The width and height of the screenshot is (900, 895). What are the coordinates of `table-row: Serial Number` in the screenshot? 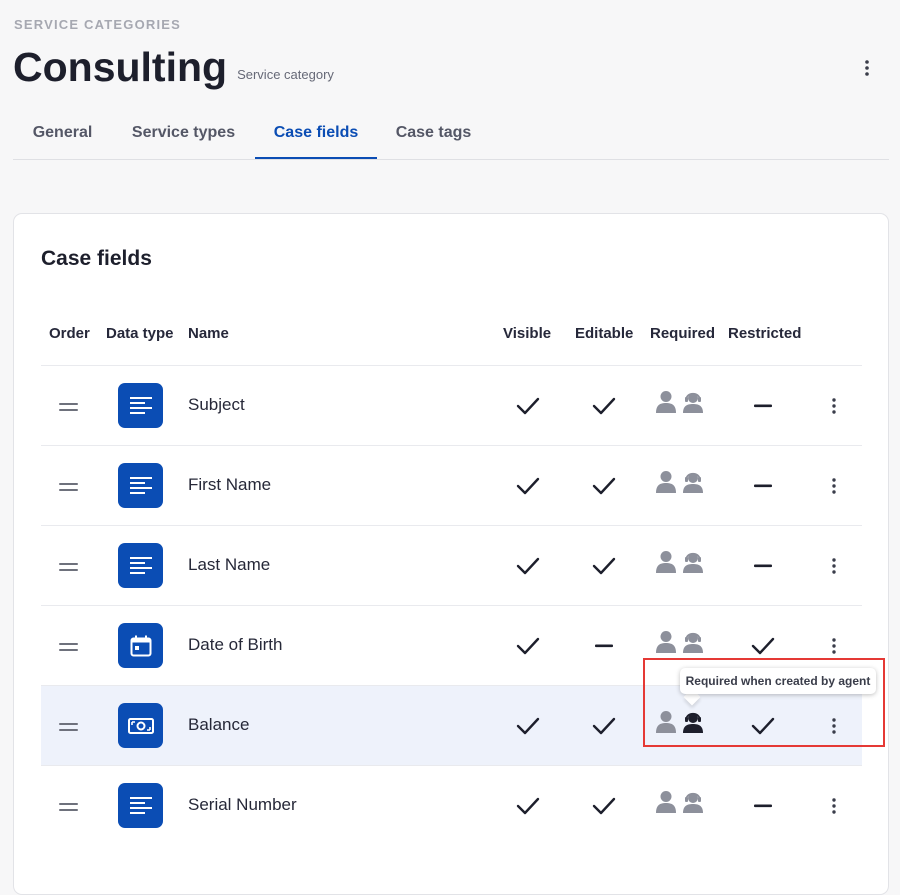 It's located at (451, 805).